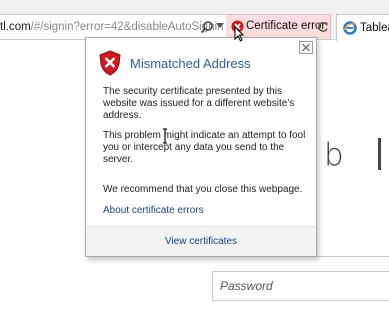 The image size is (389, 315). Describe the element at coordinates (127, 27) in the screenshot. I see `url-path: /#/signin?error=42&disableAutoSignin` at that location.